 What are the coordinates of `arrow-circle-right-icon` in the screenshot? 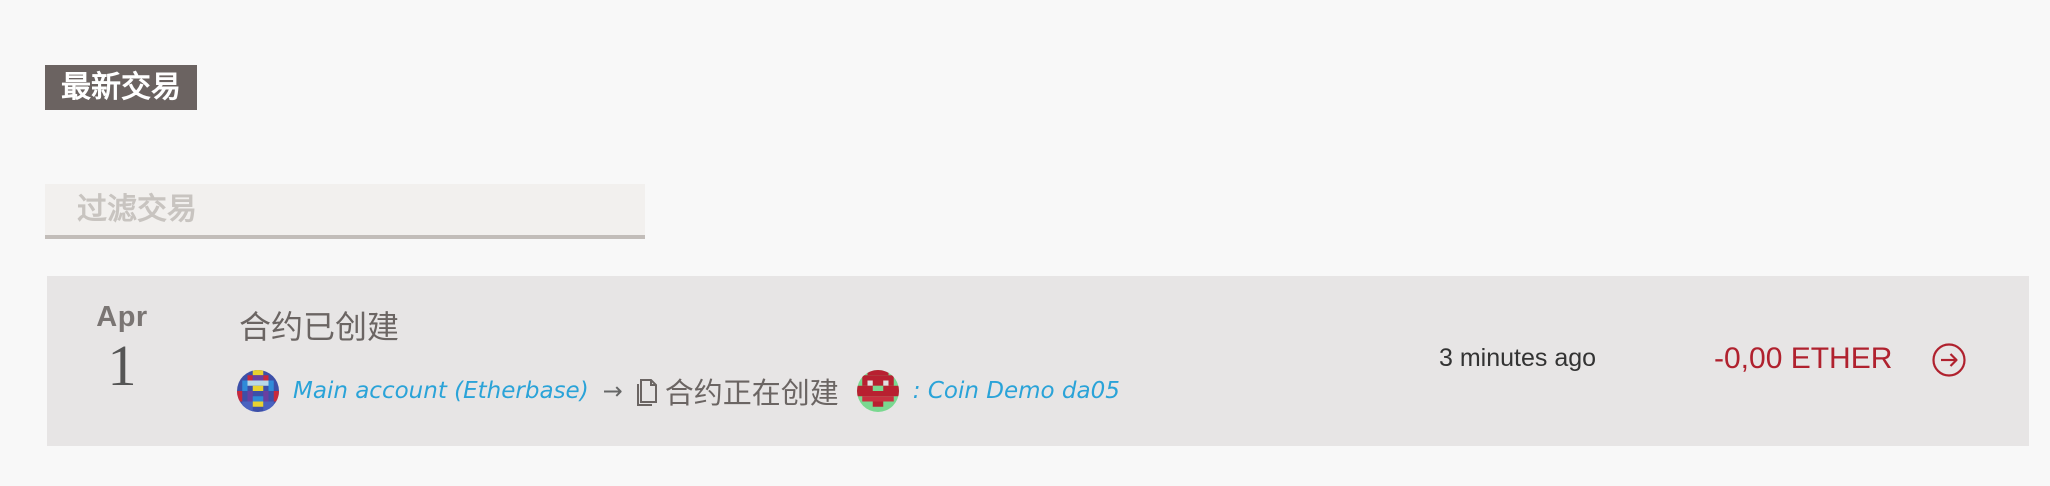 It's located at (1949, 360).